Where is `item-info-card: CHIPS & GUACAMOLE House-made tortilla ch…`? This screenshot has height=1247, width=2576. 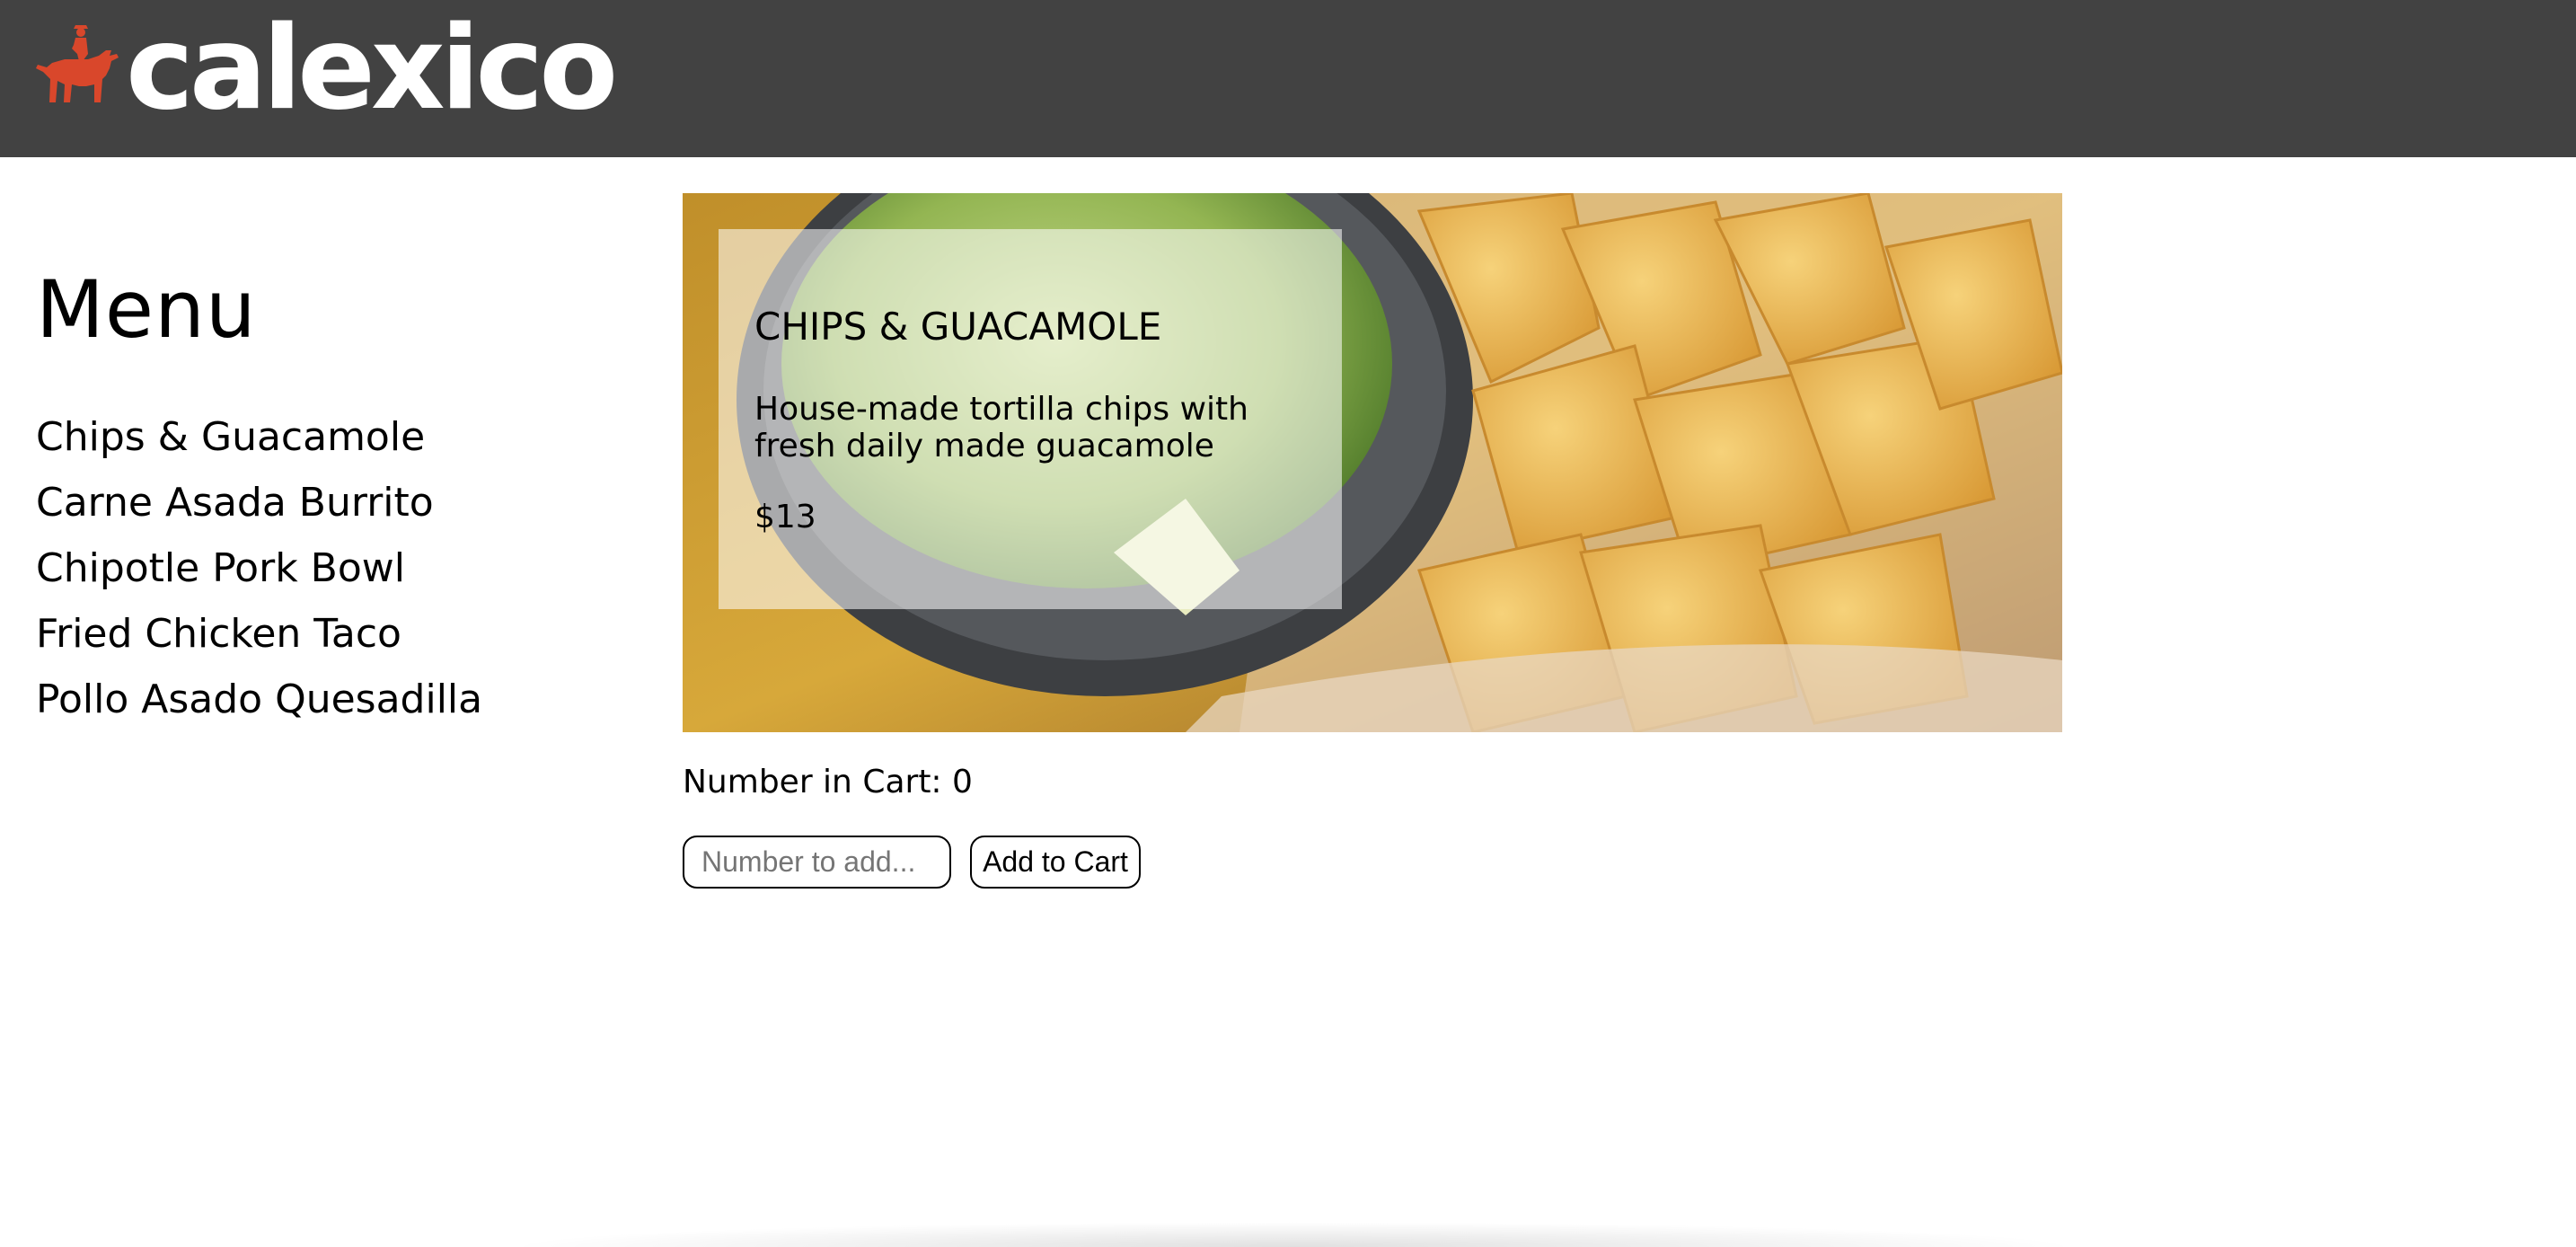
item-info-card: CHIPS & GUACAMOLE House-made tortilla ch… is located at coordinates (1030, 419).